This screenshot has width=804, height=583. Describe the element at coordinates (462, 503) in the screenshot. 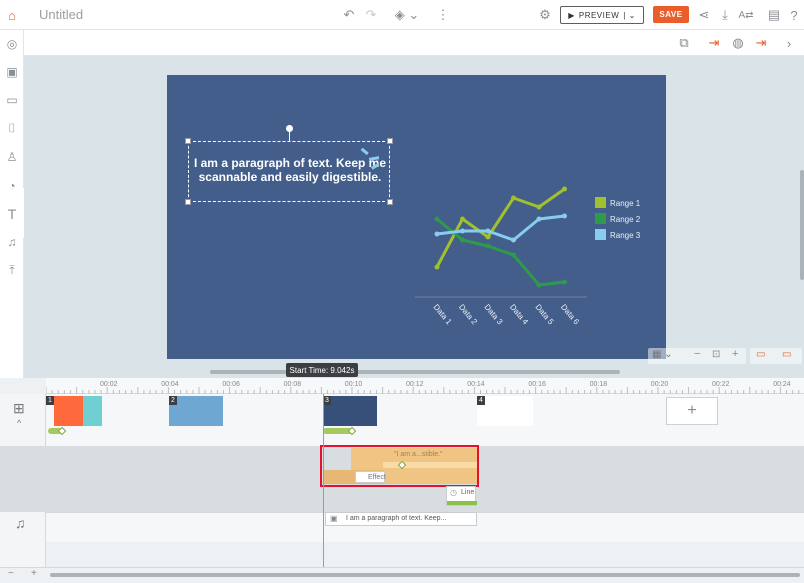

I see `line-clip-bar` at that location.